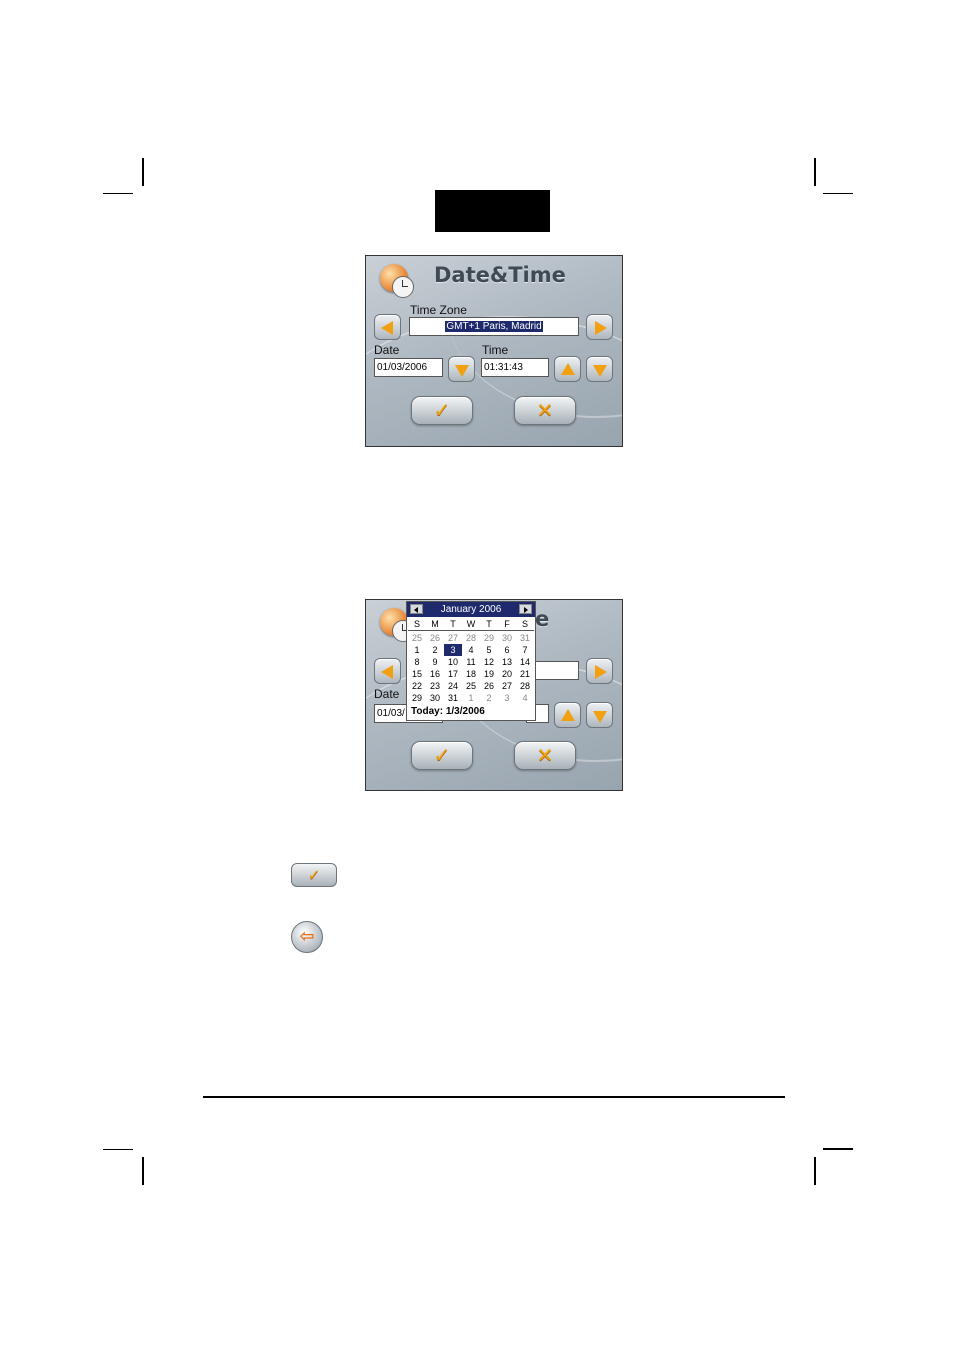 The image size is (954, 1350). Describe the element at coordinates (417, 686) in the screenshot. I see `calendar-day: 22` at that location.